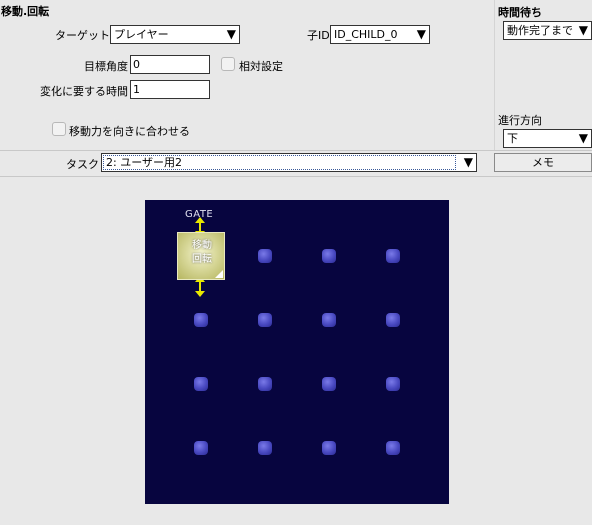 The width and height of the screenshot is (592, 525). I want to click on panel-title: 移動.回転, so click(25, 11).